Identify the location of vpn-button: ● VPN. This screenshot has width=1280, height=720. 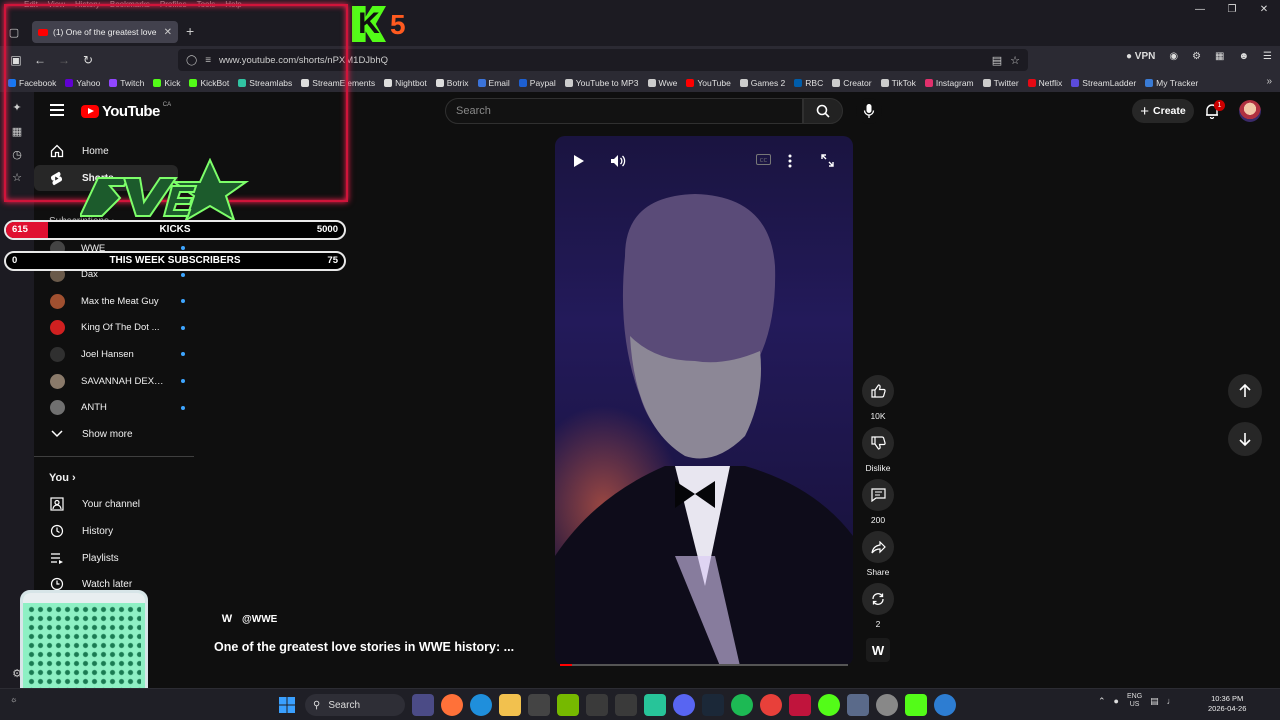
(1140, 56).